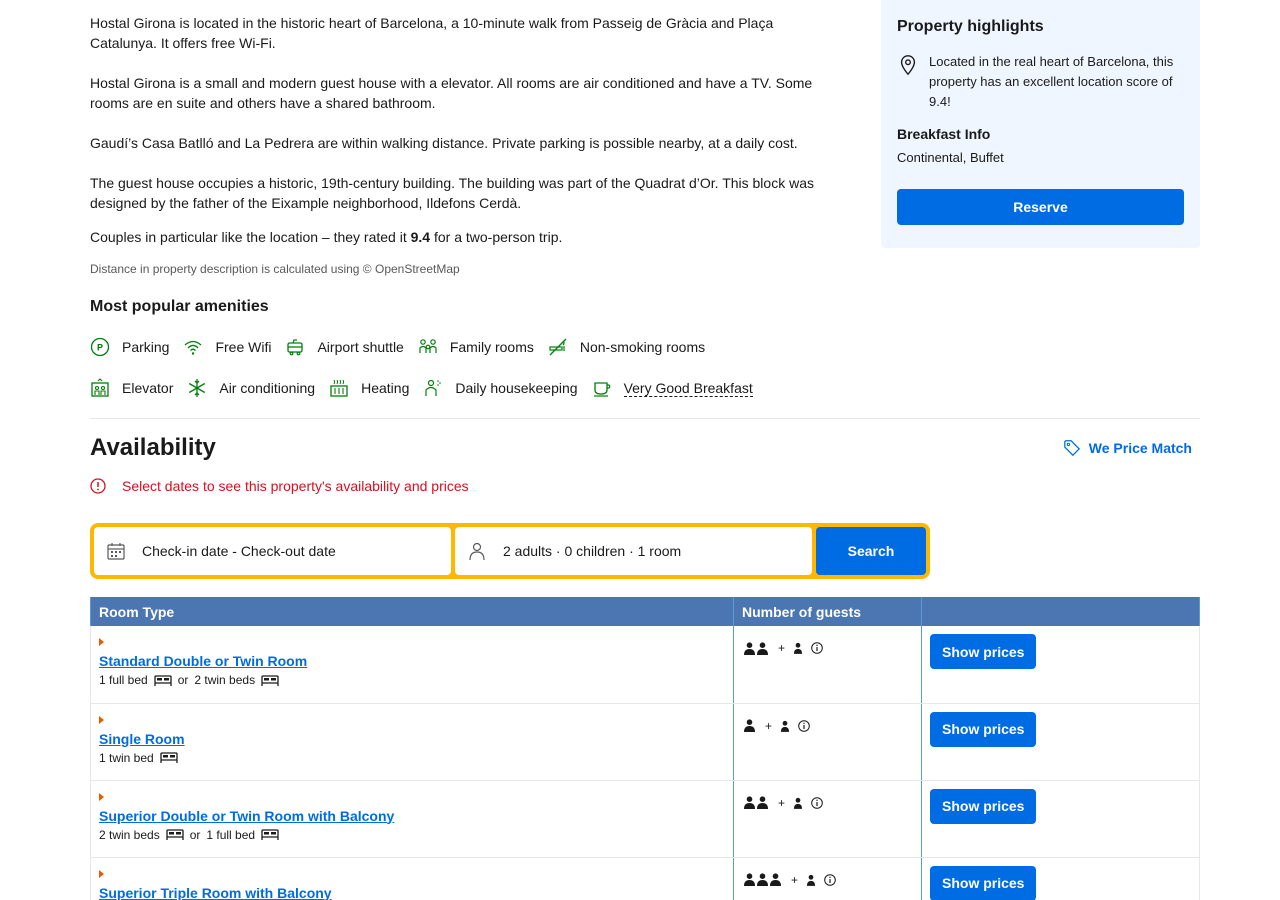 The height and width of the screenshot is (900, 1280). Describe the element at coordinates (239, 551) in the screenshot. I see `date-picker-value: Check-in date - Check-out date` at that location.